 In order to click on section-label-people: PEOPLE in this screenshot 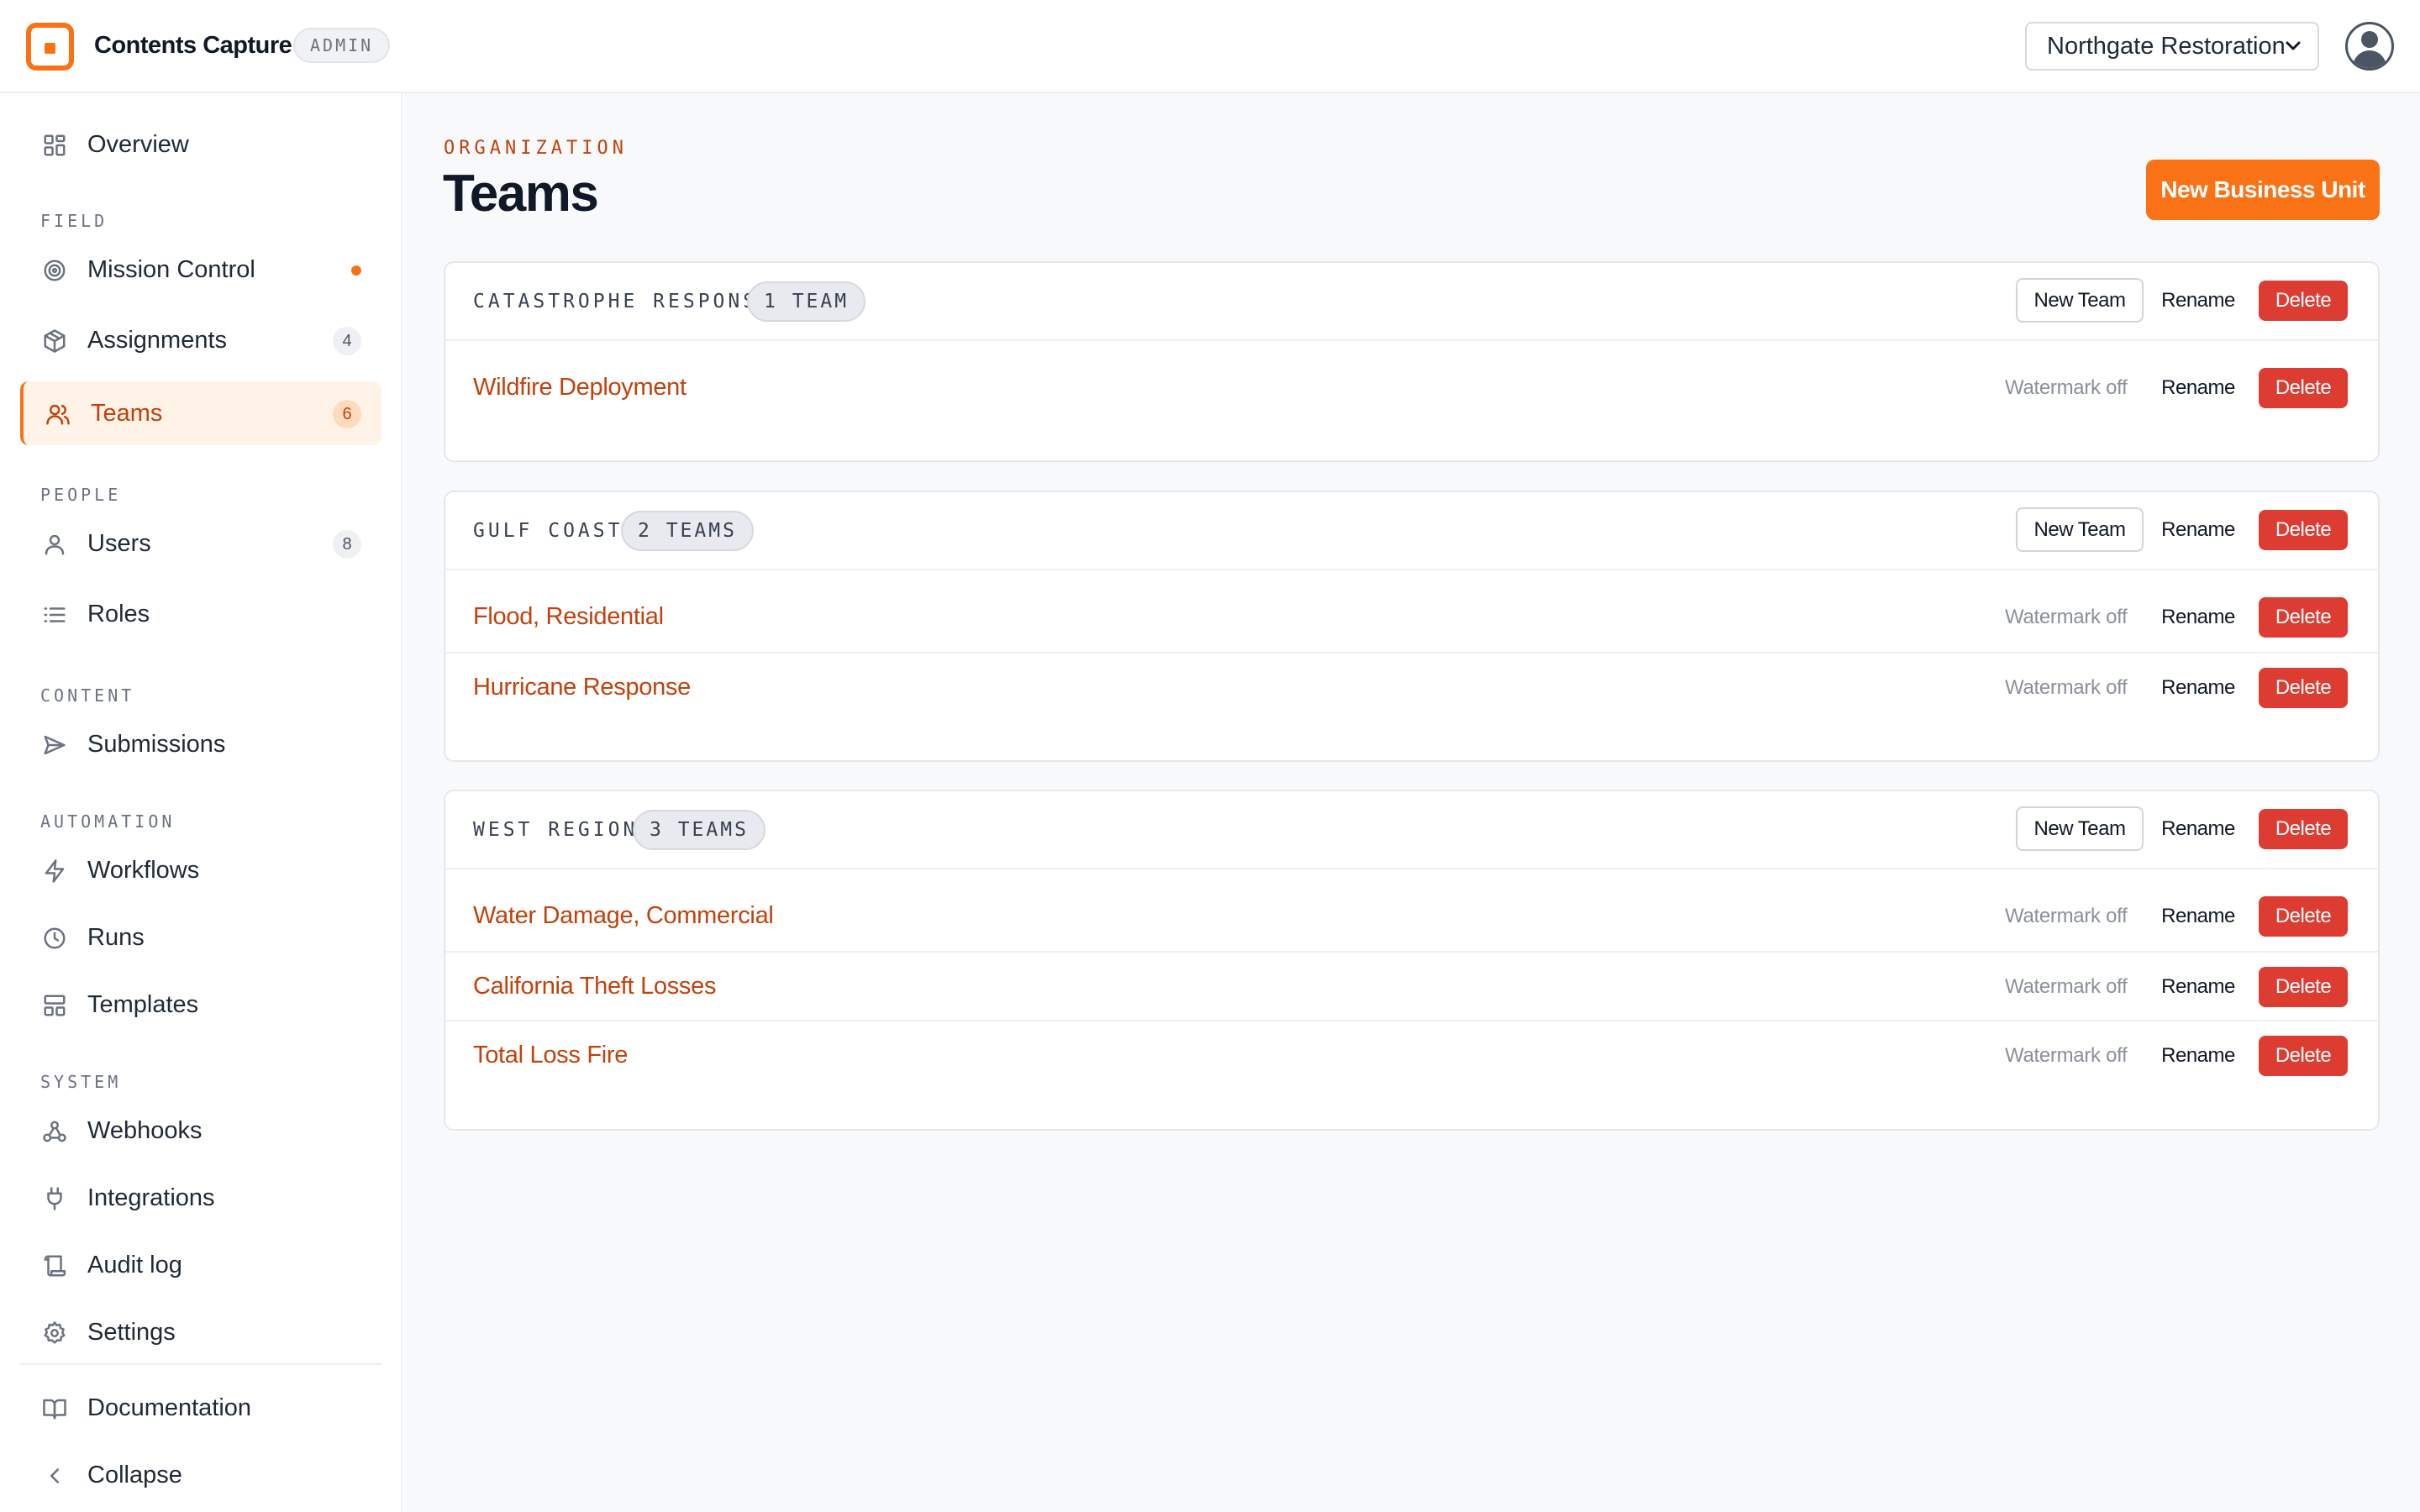, I will do `click(81, 495)`.